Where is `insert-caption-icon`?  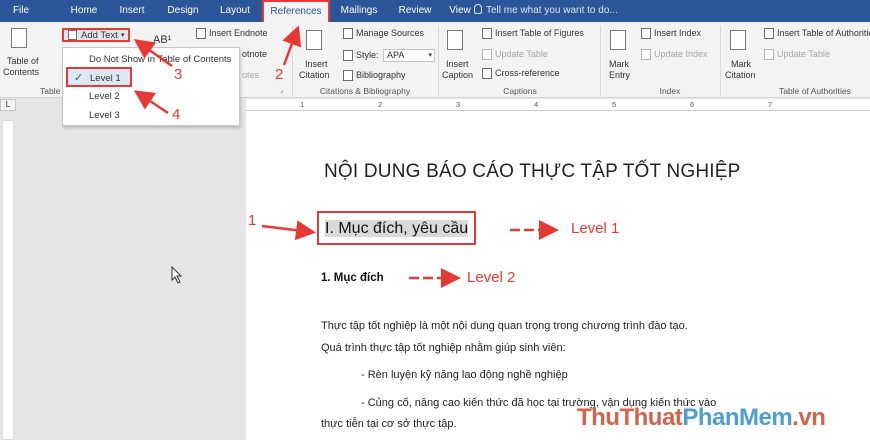 insert-caption-icon is located at coordinates (455, 40).